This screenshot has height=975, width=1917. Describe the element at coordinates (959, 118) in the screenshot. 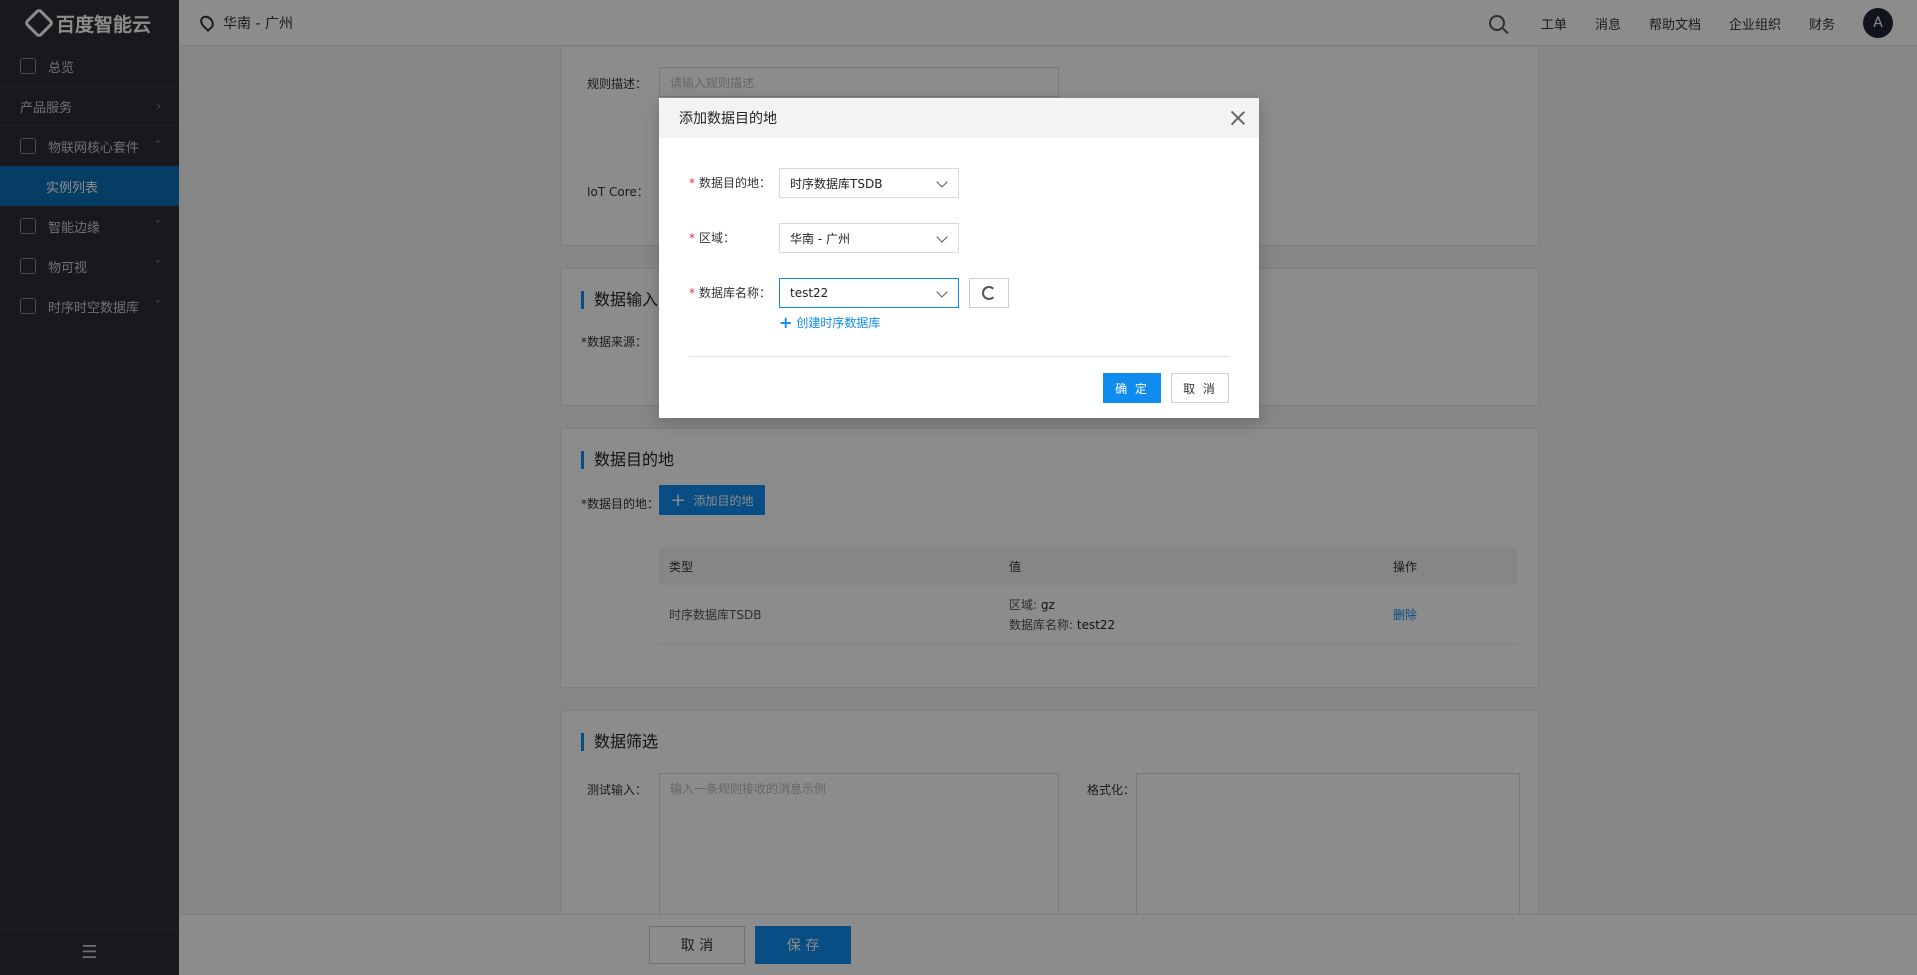

I see `modal-header: 添加数据目的地` at that location.